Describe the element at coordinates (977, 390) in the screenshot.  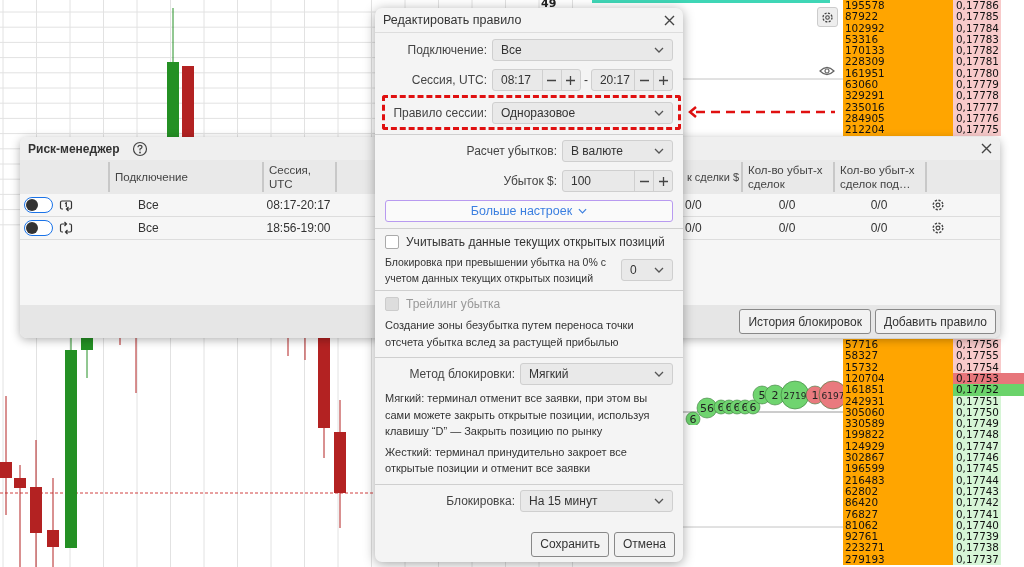
I see `price-cell: 0,17752` at that location.